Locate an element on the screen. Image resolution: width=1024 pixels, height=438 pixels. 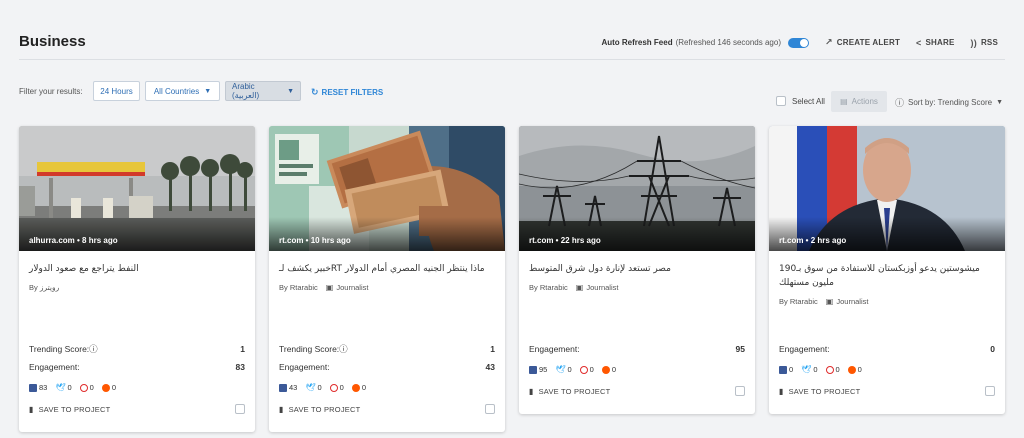
countries-filter: All Countries ▼ is located at coordinates (182, 91).